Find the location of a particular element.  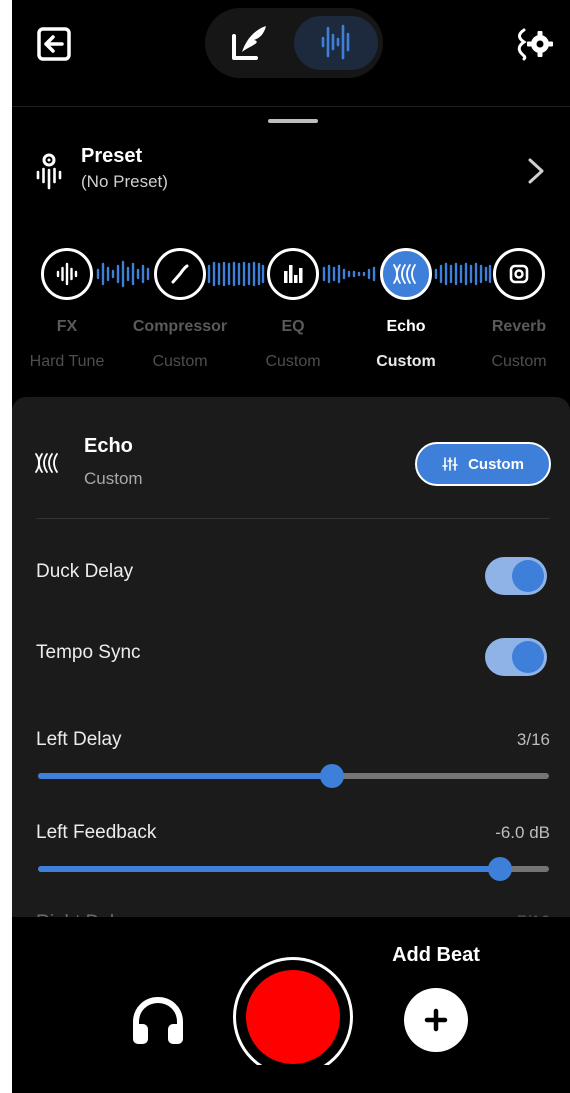

monitor-button is located at coordinates (158, 1021).